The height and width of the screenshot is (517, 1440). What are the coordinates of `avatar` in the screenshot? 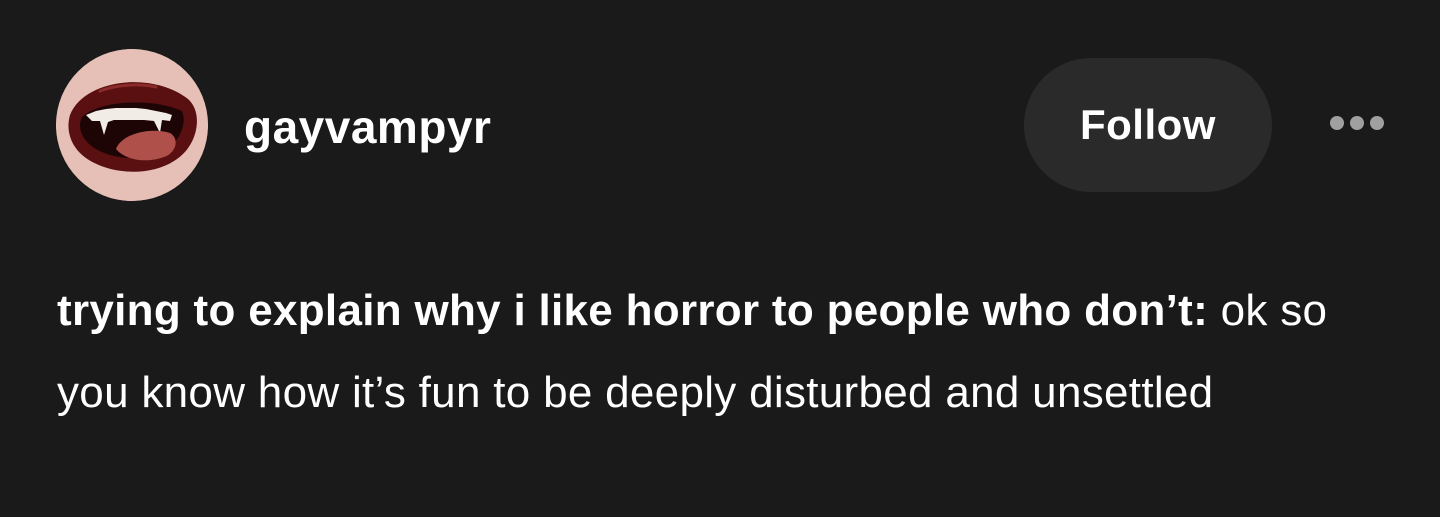 It's located at (132, 125).